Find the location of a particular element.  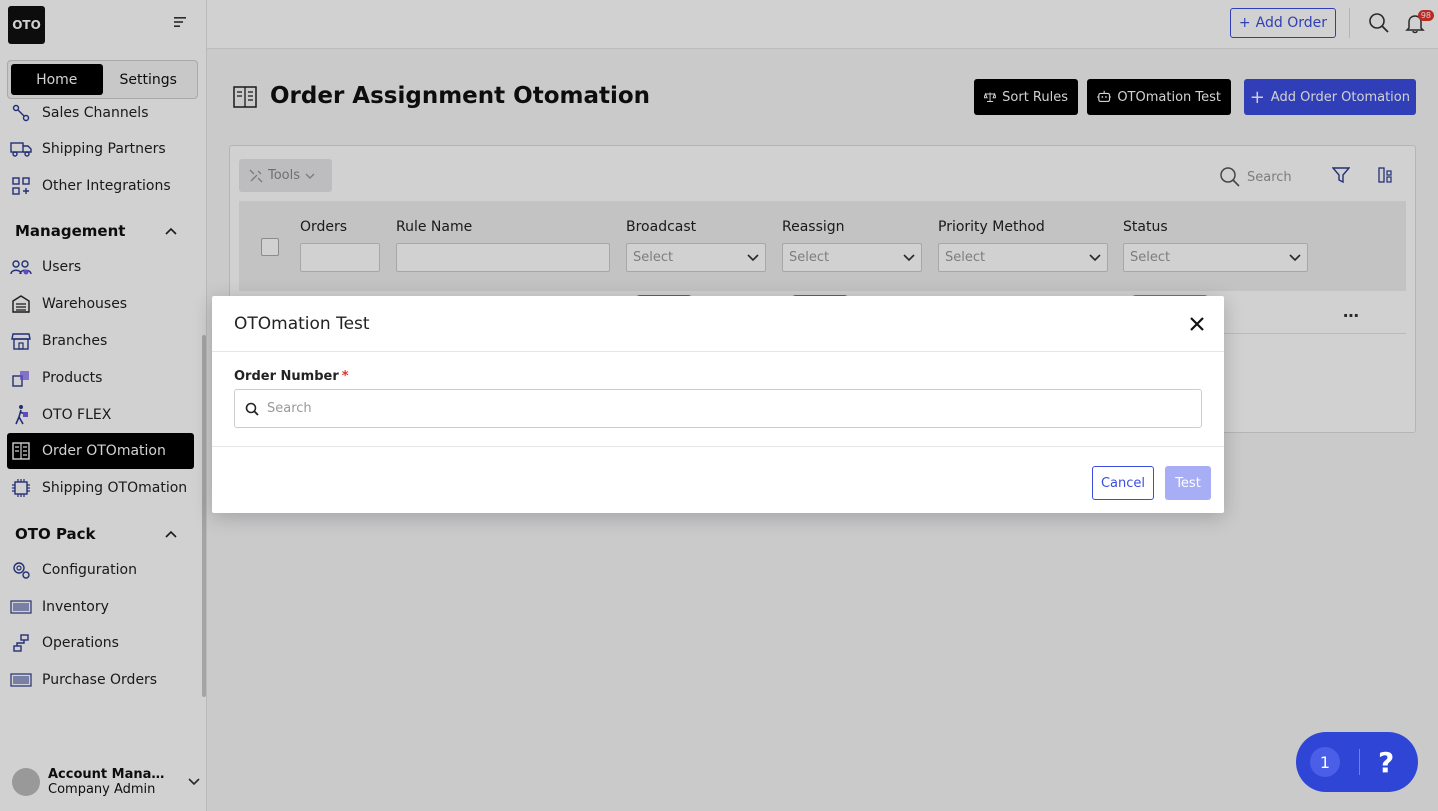

help-widget: 1 ? is located at coordinates (1357, 762).